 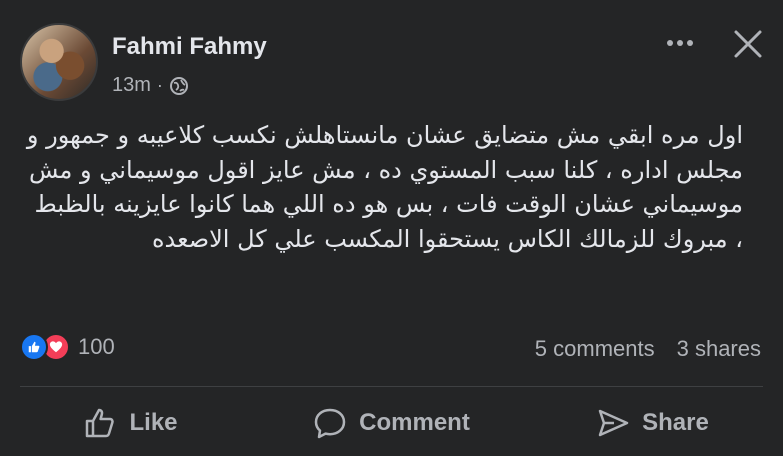 I want to click on like-label: Like, so click(x=153, y=422).